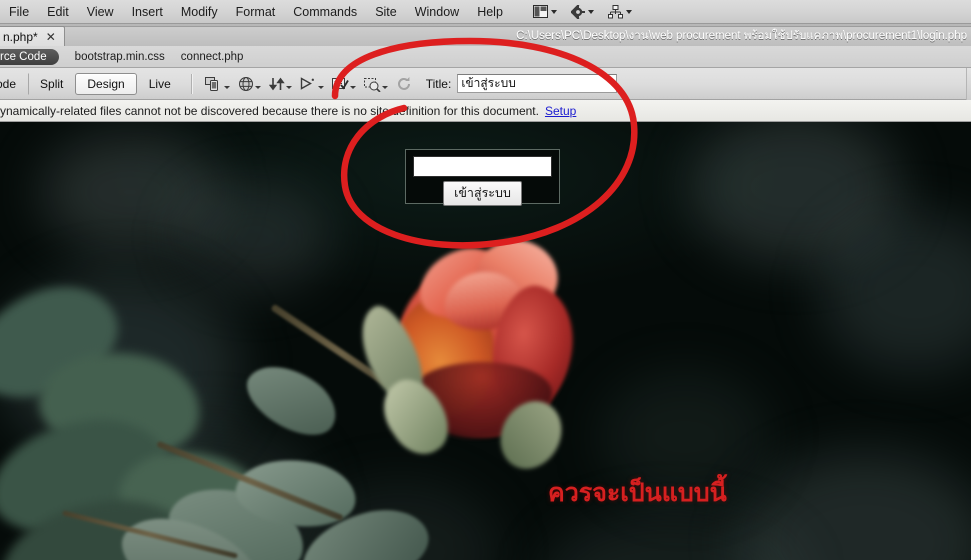 This screenshot has height=560, width=971. What do you see at coordinates (211, 83) in the screenshot?
I see `multiscreen-preview-icon` at bounding box center [211, 83].